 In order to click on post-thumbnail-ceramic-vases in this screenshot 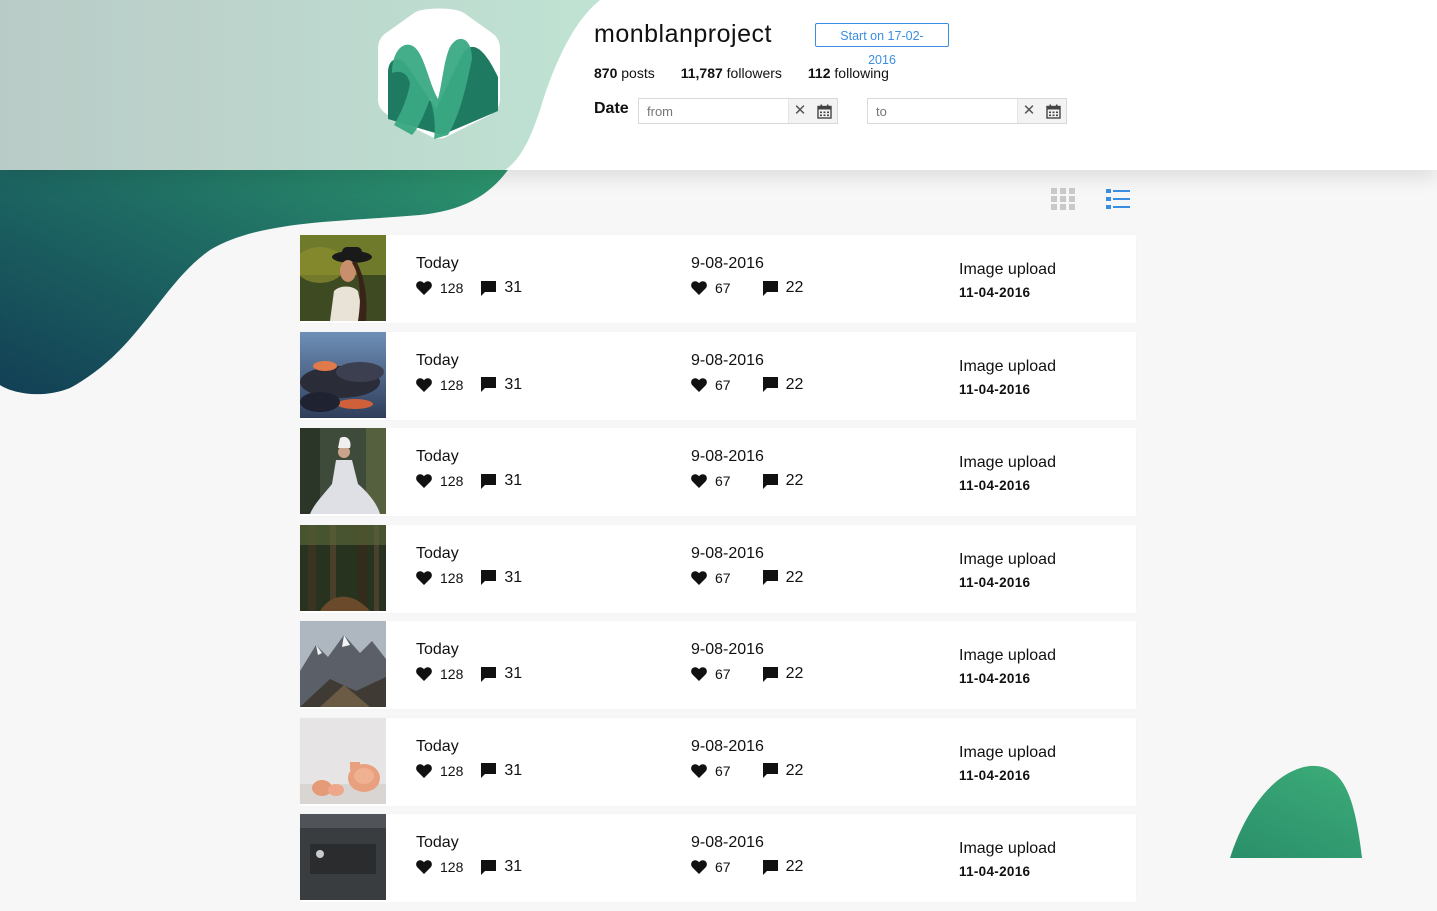, I will do `click(343, 760)`.